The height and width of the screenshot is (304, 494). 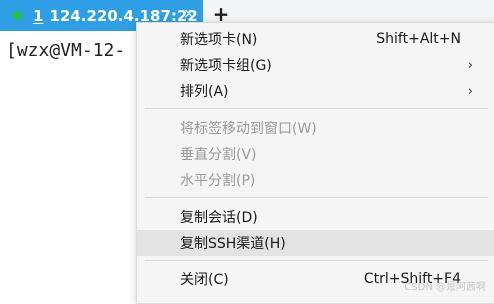 I want to click on new-tab-icon: +, so click(x=221, y=14).